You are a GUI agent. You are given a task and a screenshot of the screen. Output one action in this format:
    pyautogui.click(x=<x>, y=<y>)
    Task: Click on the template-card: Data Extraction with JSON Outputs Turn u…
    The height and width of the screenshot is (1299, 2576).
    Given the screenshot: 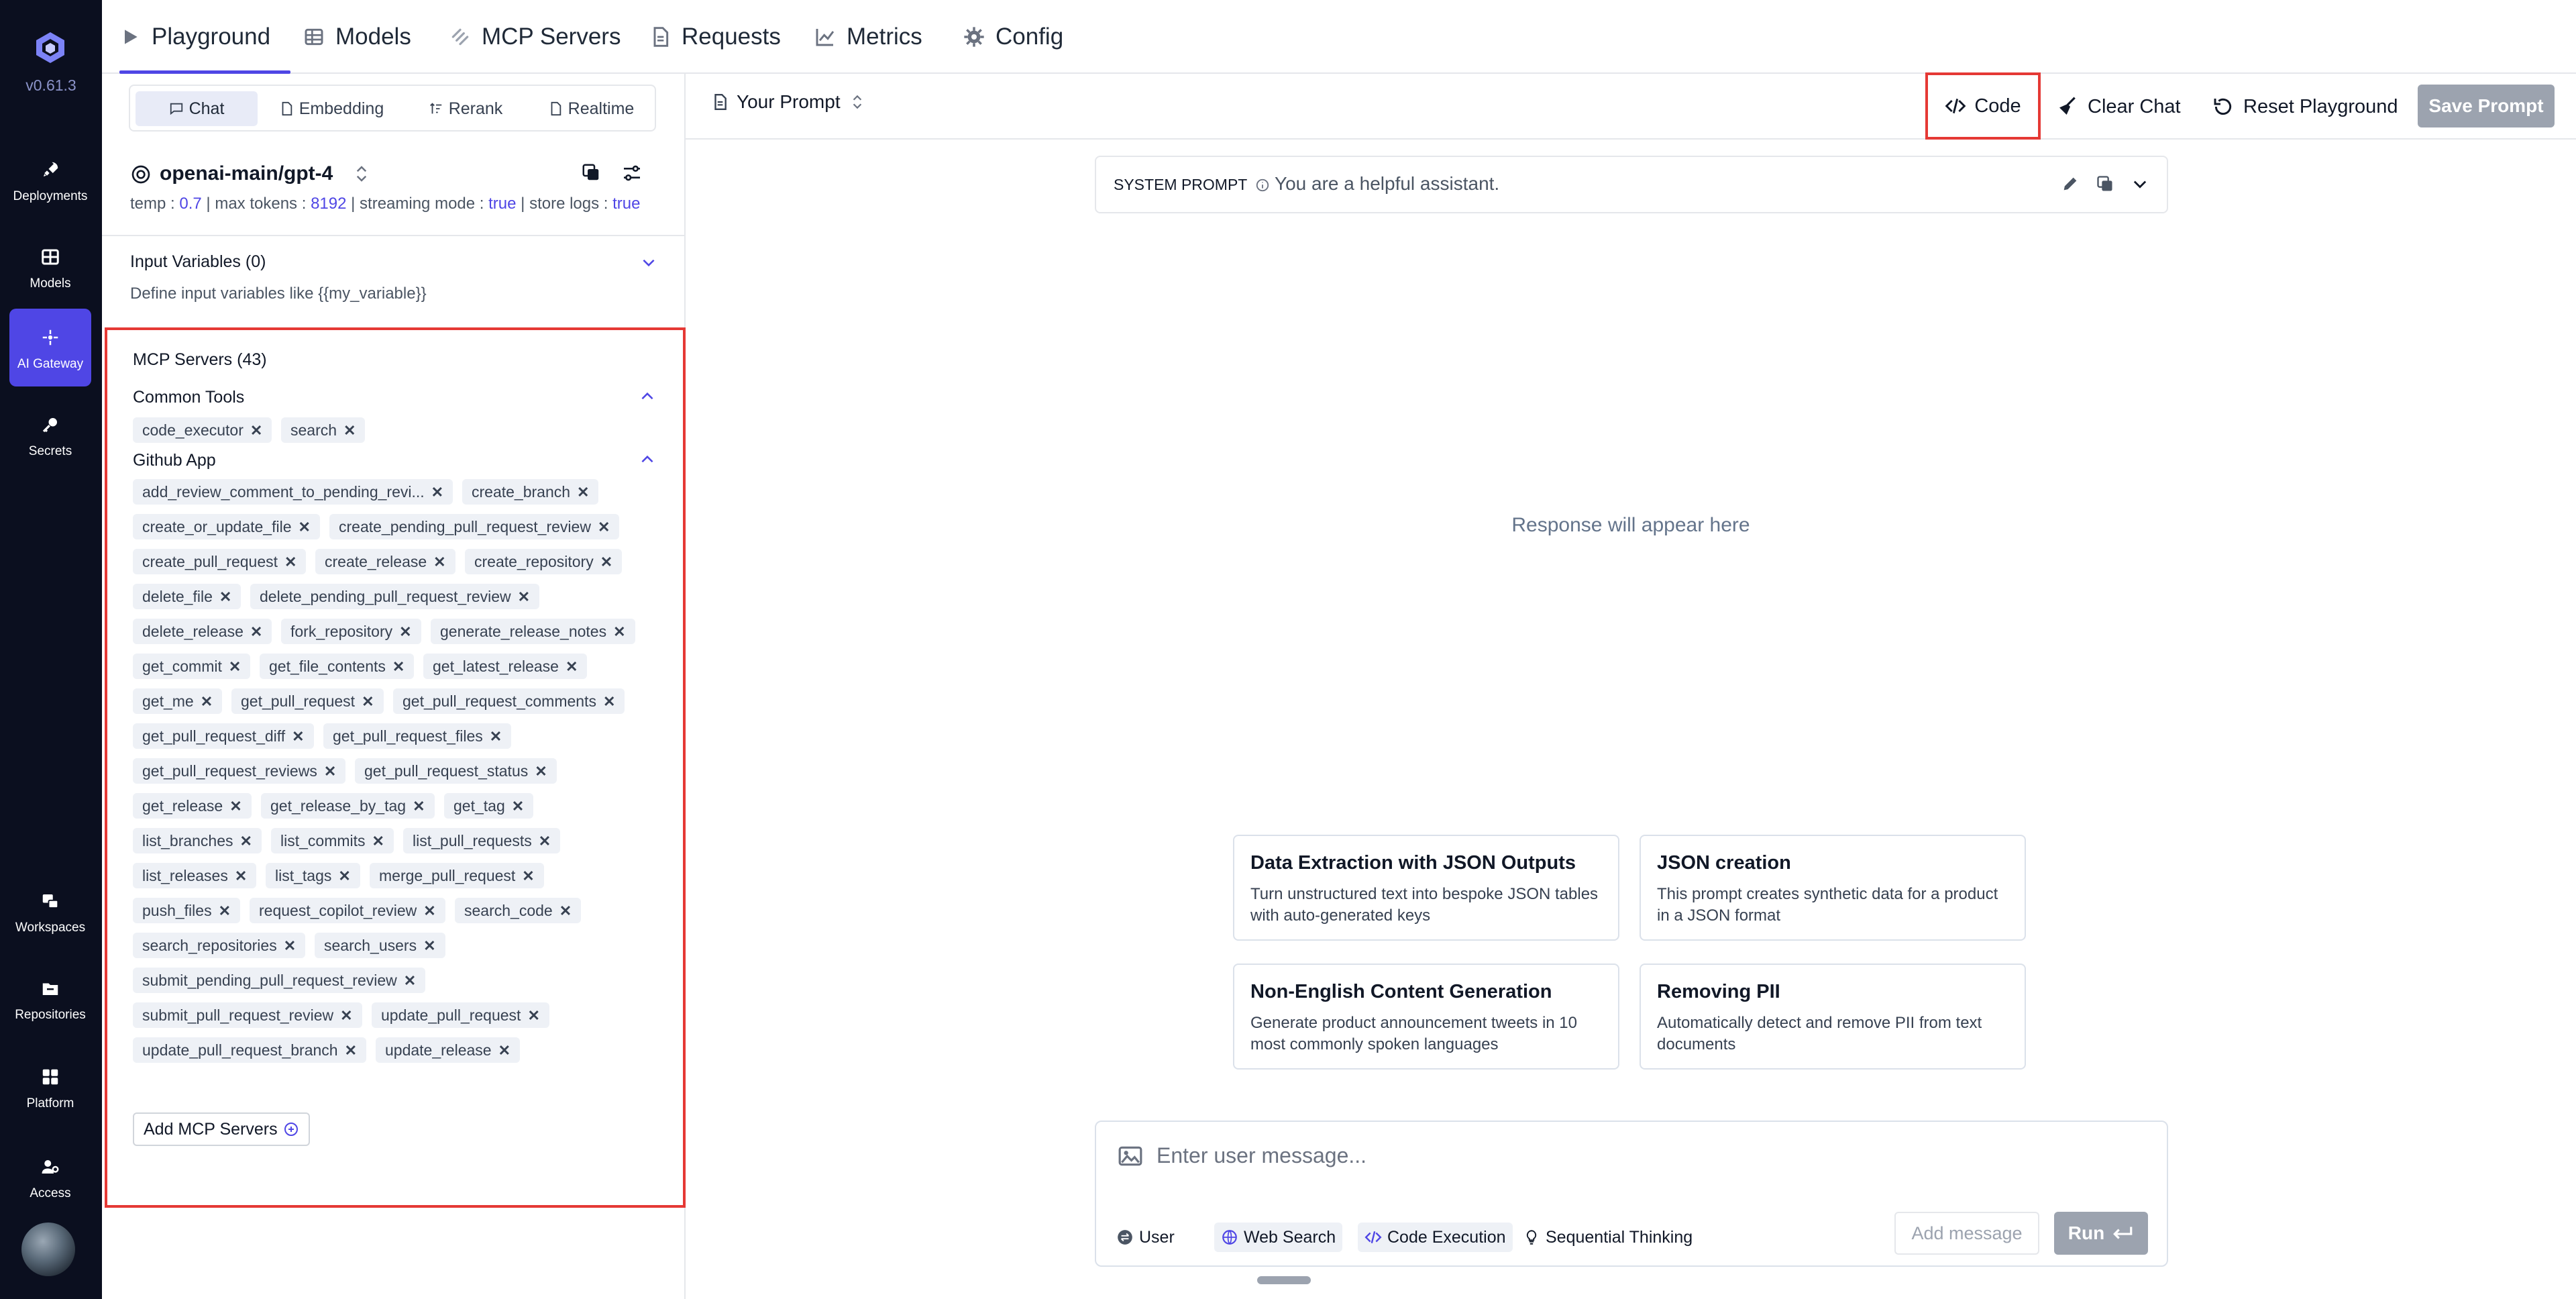 What is the action you would take?
    pyautogui.click(x=1426, y=888)
    